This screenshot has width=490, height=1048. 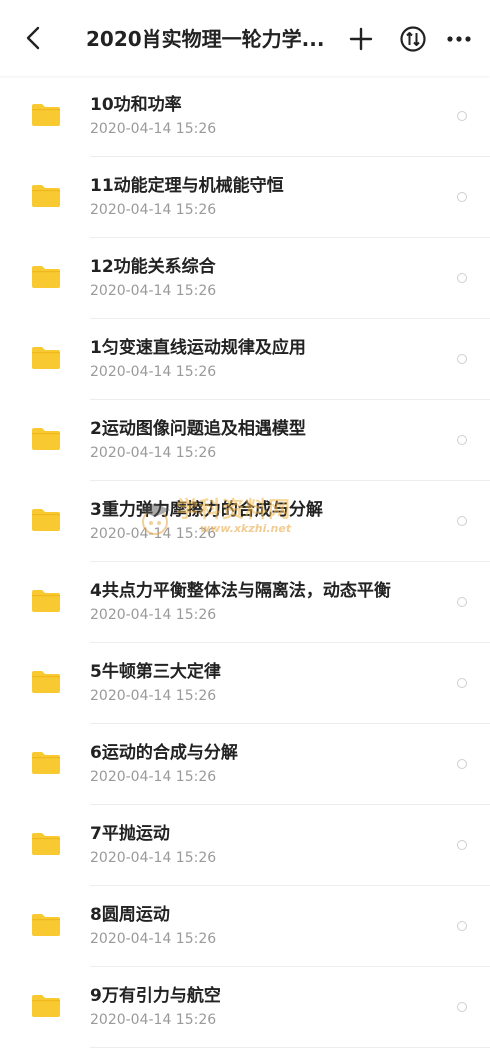 I want to click on plus-icon, so click(x=361, y=39).